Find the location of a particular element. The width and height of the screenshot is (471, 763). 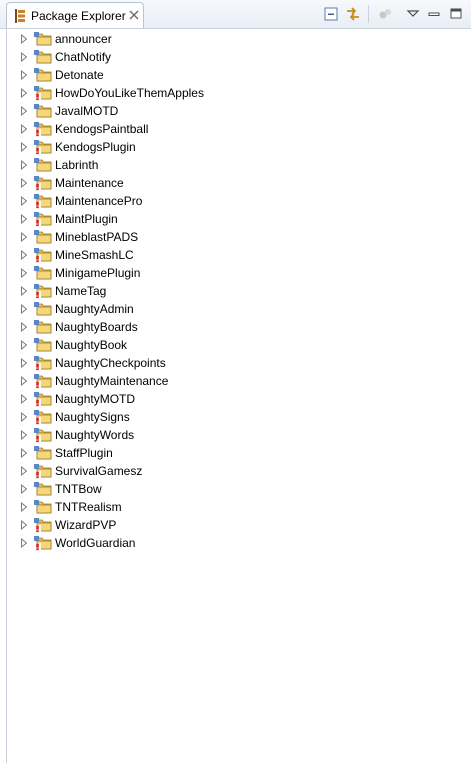

tree-item: NaughtySigns is located at coordinates (239, 417).